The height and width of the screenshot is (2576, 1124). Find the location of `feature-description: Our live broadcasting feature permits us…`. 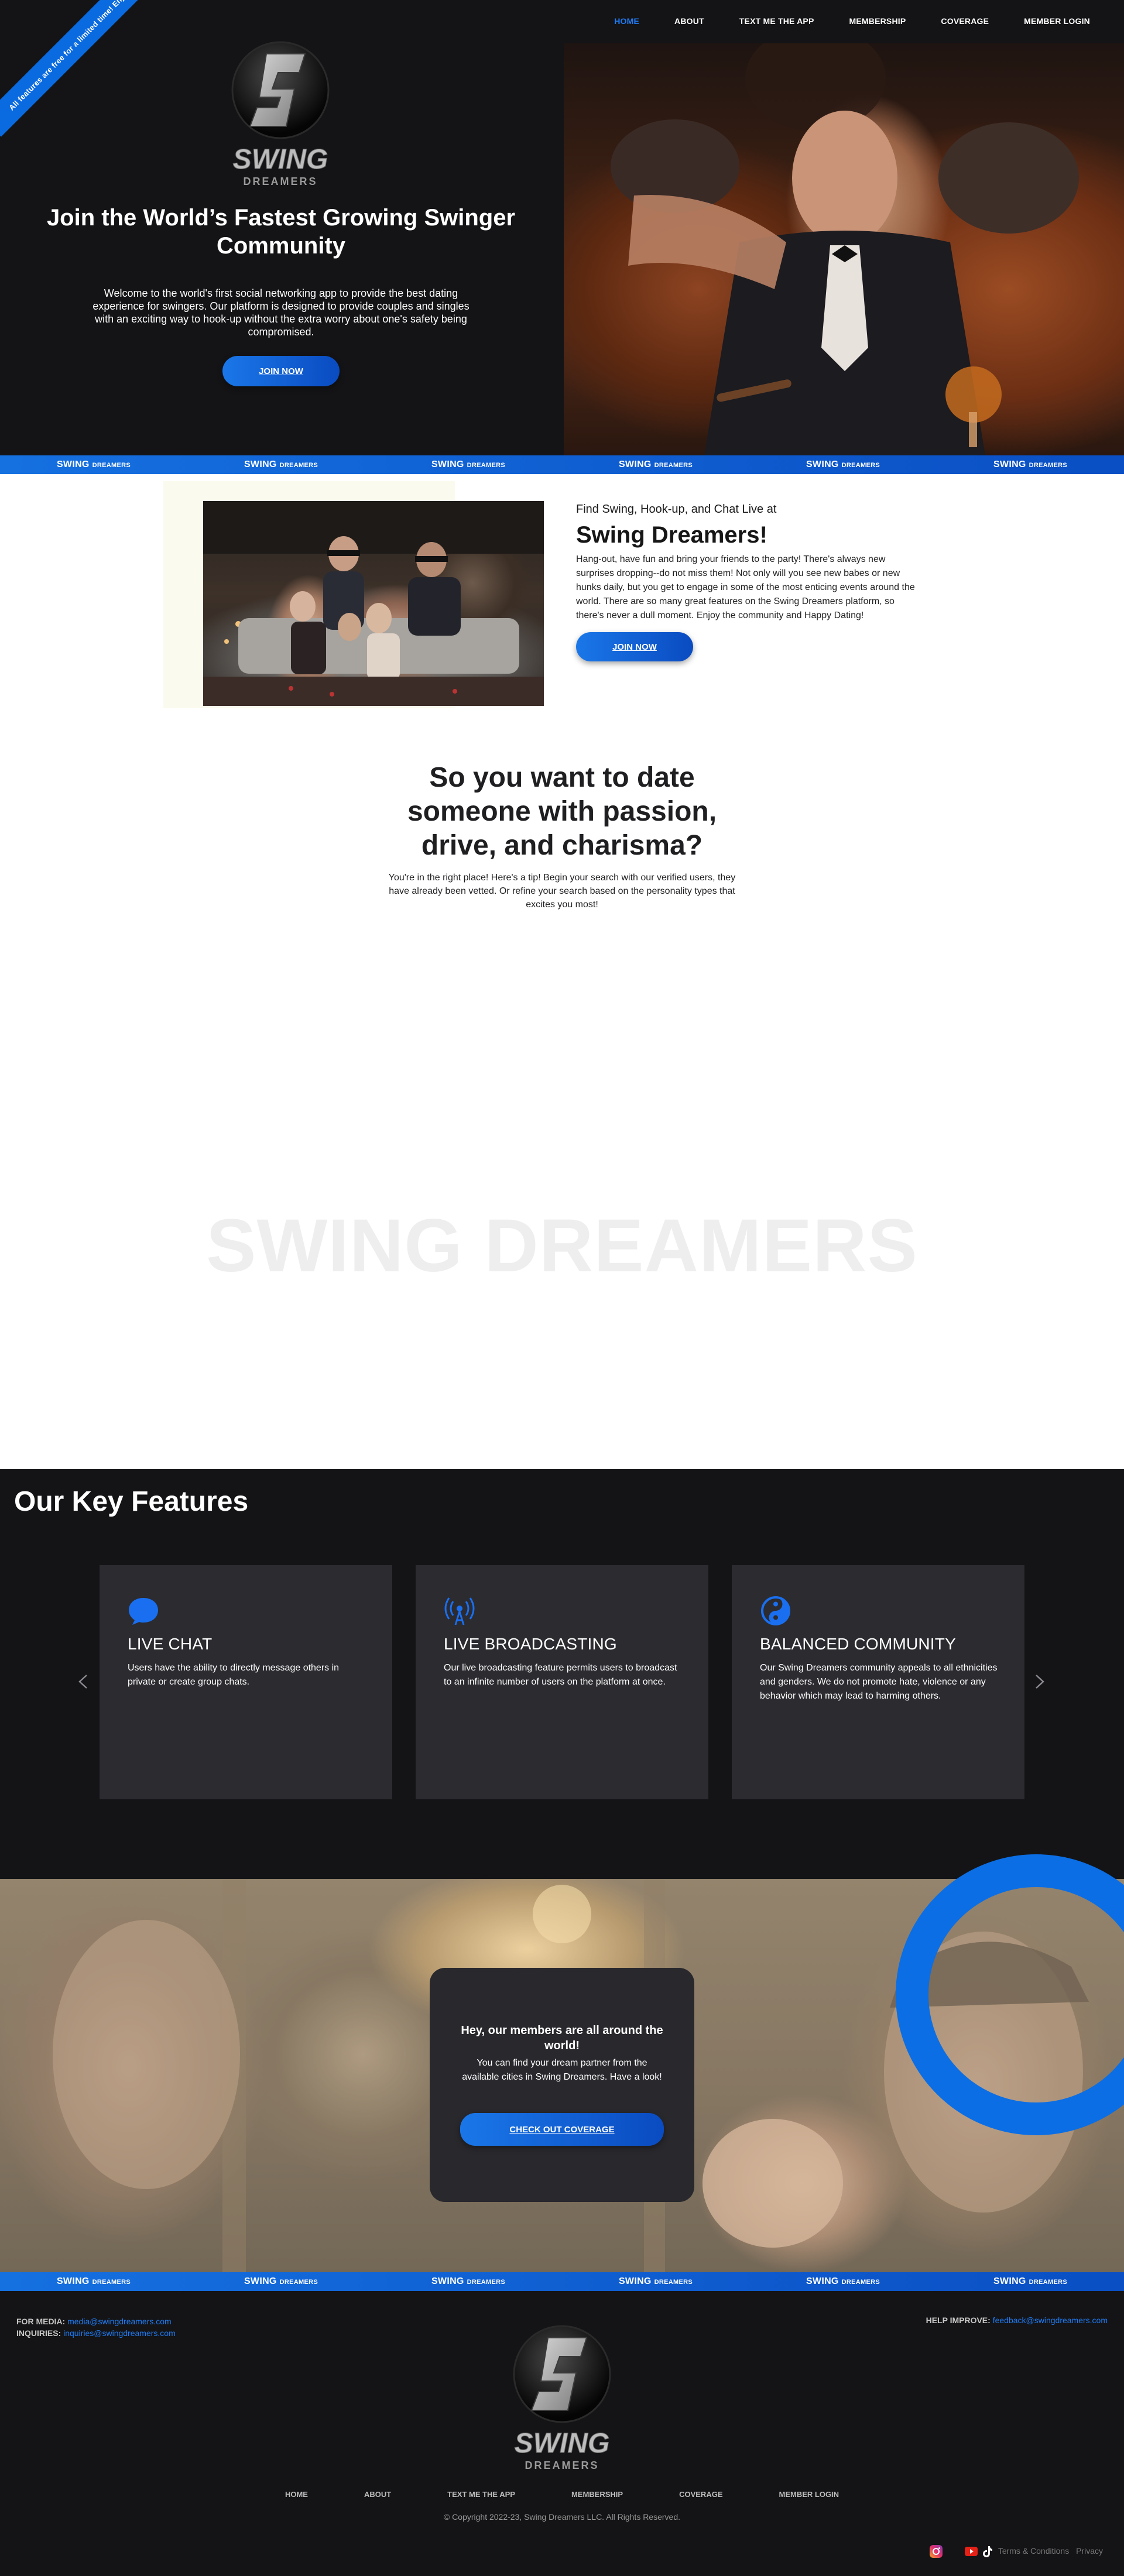

feature-description: Our live broadcasting feature permits us… is located at coordinates (560, 1675).